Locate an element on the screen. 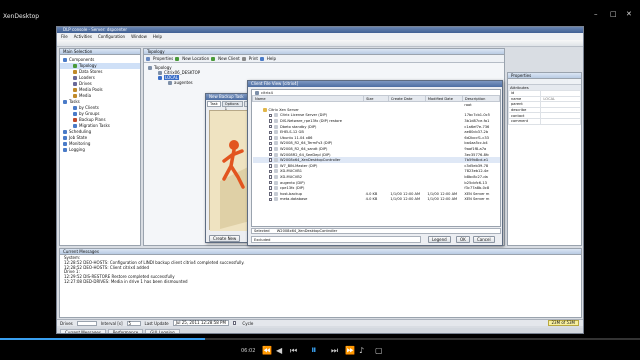 The image size is (640, 360). menu-item-activities: Activities is located at coordinates (83, 36).